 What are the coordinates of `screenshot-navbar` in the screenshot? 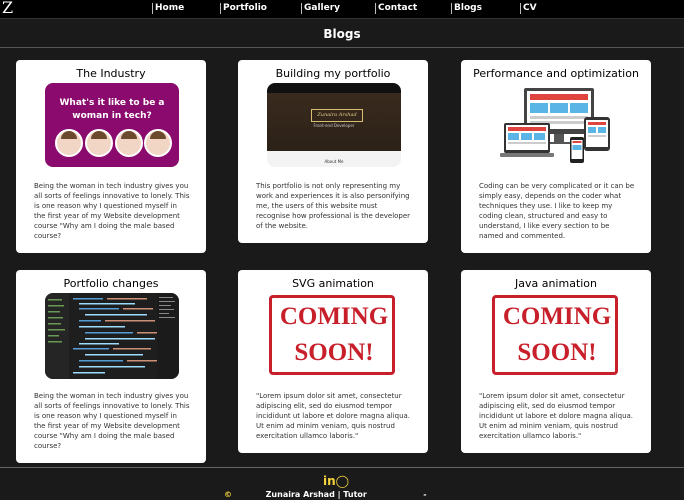 It's located at (334, 88).